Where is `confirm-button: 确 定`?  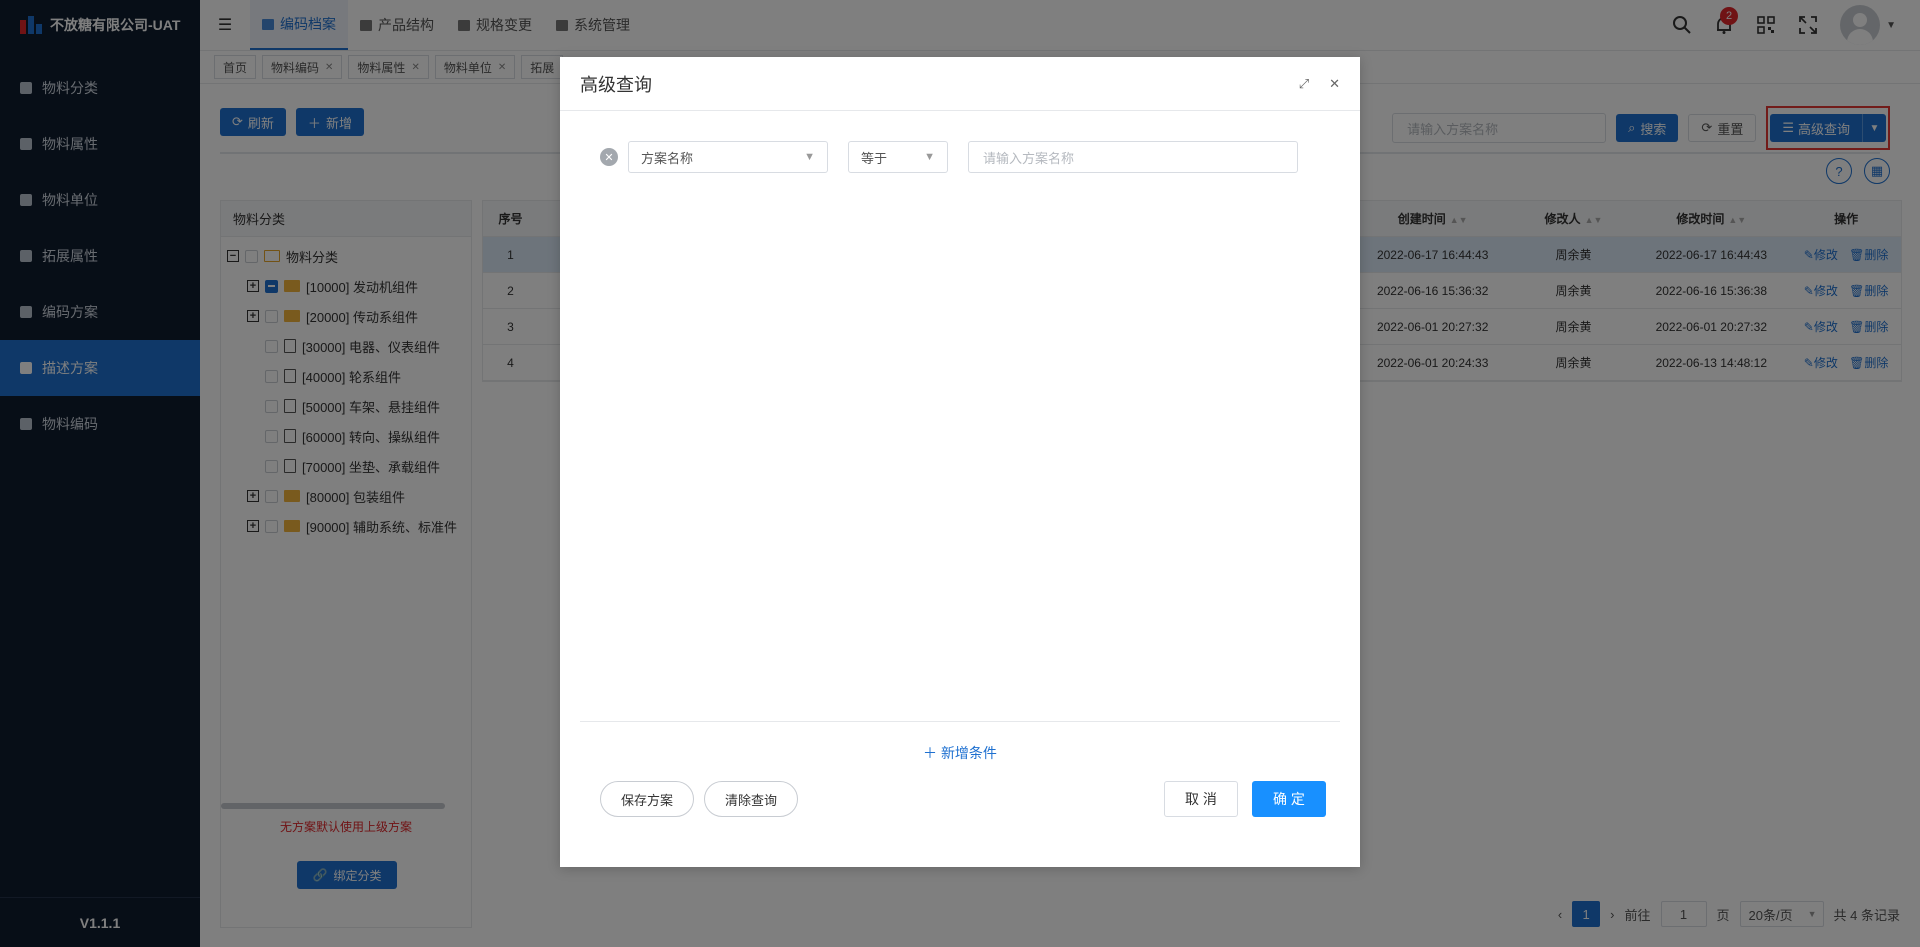
confirm-button: 确 定 is located at coordinates (1289, 799).